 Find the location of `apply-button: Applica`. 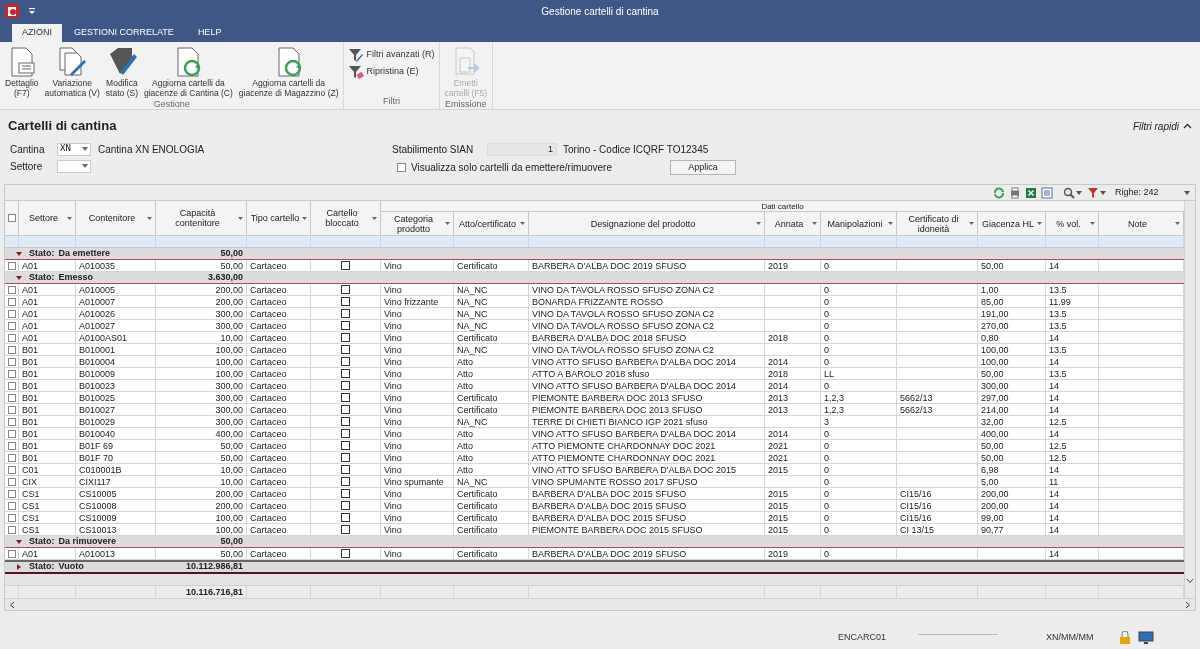

apply-button: Applica is located at coordinates (703, 167).